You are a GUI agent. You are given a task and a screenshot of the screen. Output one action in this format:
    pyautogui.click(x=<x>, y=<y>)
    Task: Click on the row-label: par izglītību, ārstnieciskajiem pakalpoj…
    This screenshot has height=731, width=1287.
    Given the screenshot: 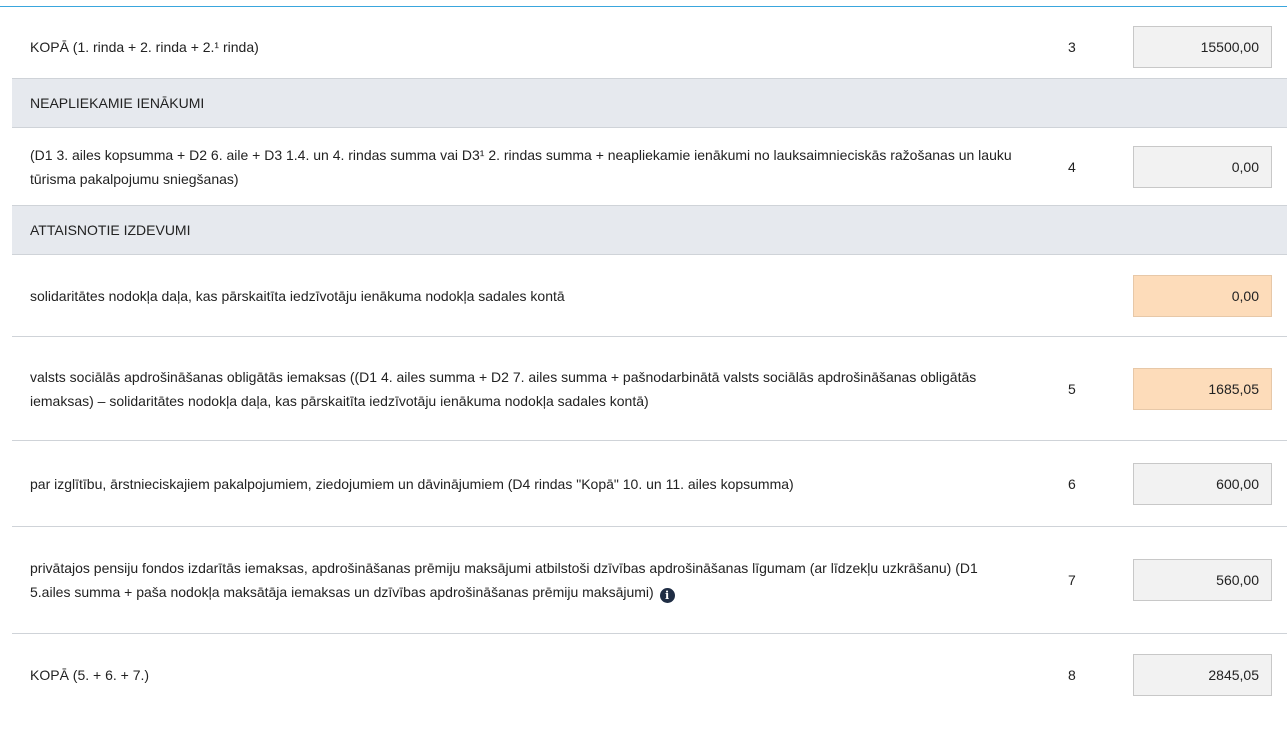 What is the action you would take?
    pyautogui.click(x=412, y=483)
    